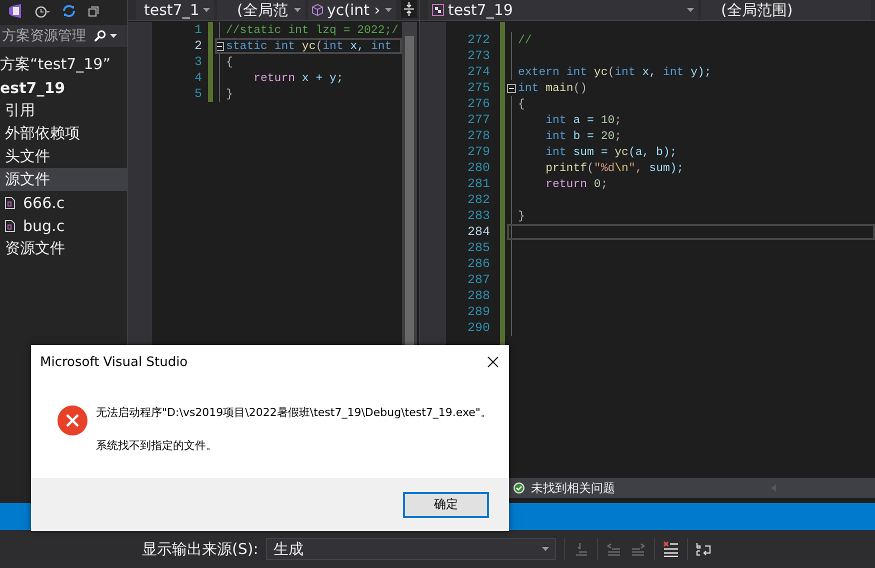 The width and height of the screenshot is (875, 568). Describe the element at coordinates (157, 445) in the screenshot. I see `error-detail: 系统找不到指定的文件。` at that location.